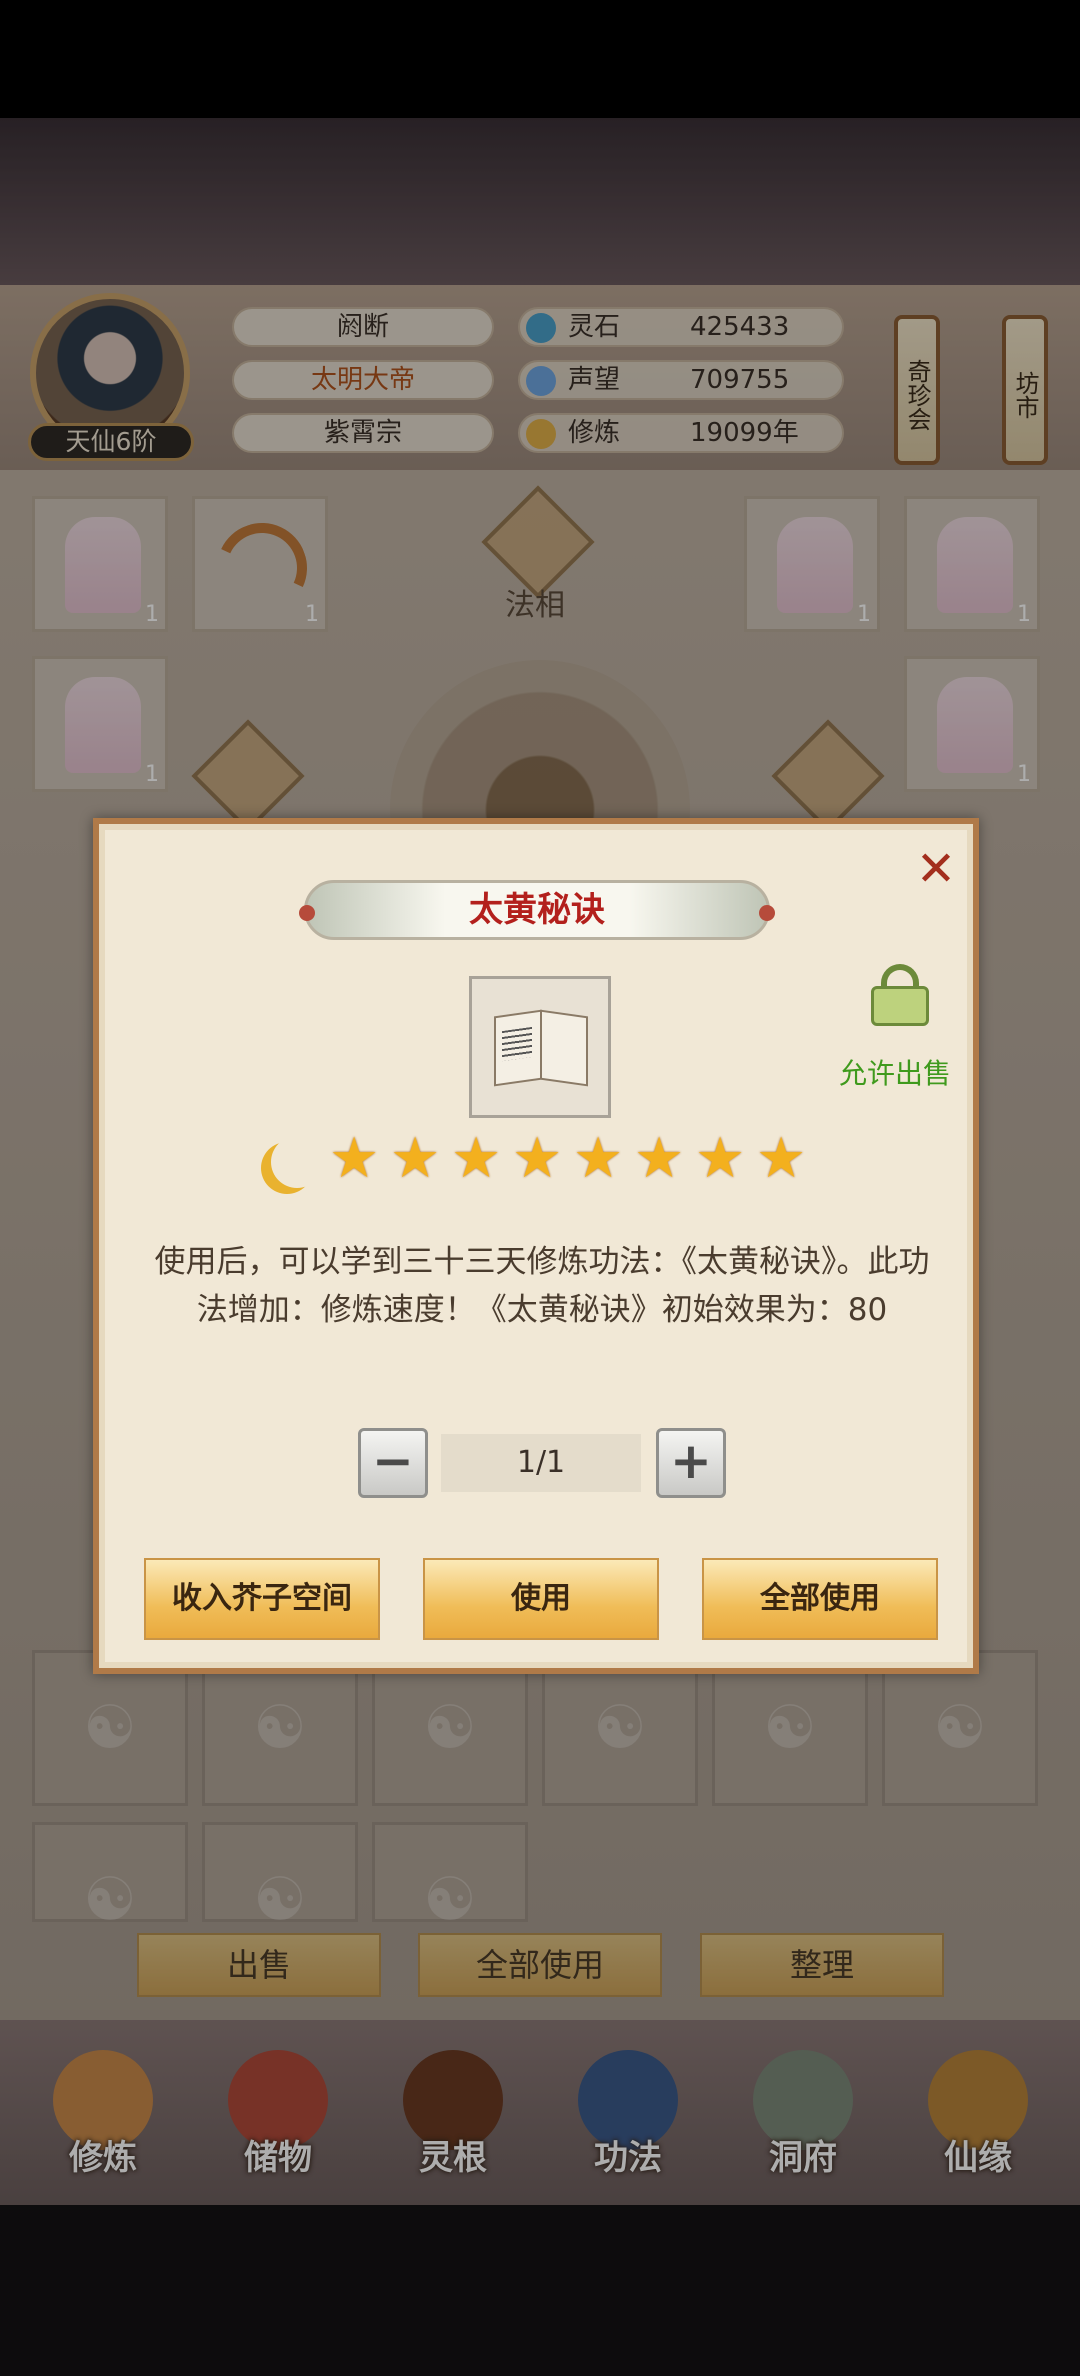 Image resolution: width=1080 pixels, height=2376 pixels. Describe the element at coordinates (297, 1162) in the screenshot. I see `moon-icon` at that location.